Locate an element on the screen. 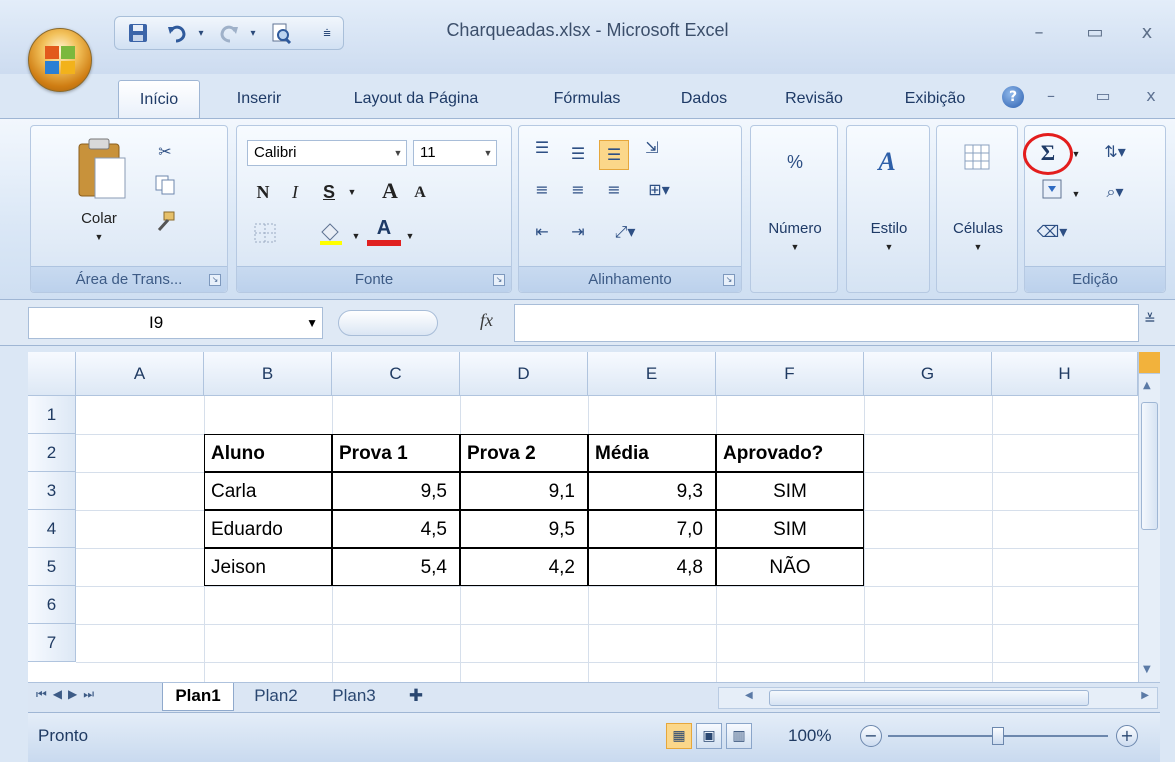 The image size is (1175, 762). grow-font-button: A is located at coordinates (390, 191).